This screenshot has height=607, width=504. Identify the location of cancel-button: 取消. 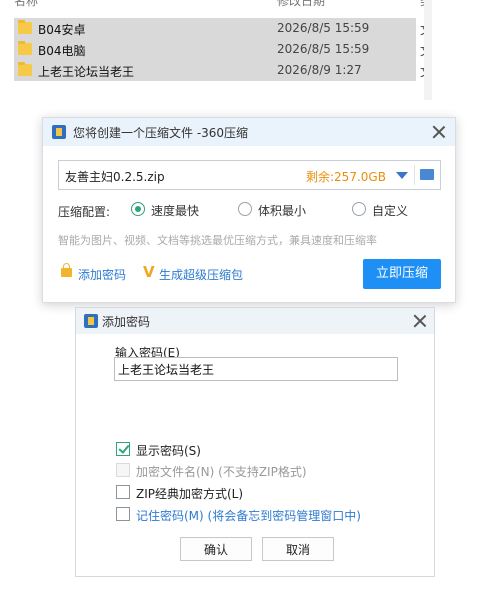
(298, 549).